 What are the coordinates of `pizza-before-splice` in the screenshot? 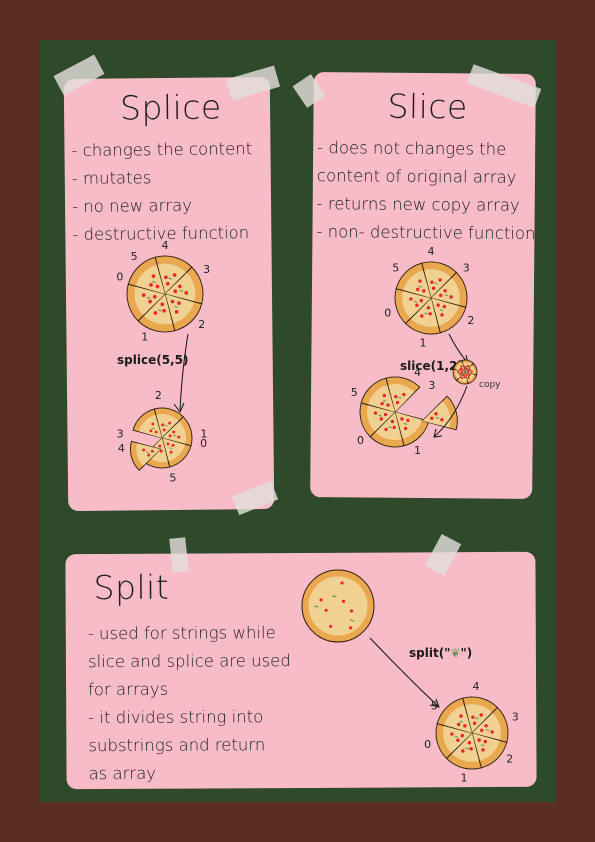 It's located at (165, 294).